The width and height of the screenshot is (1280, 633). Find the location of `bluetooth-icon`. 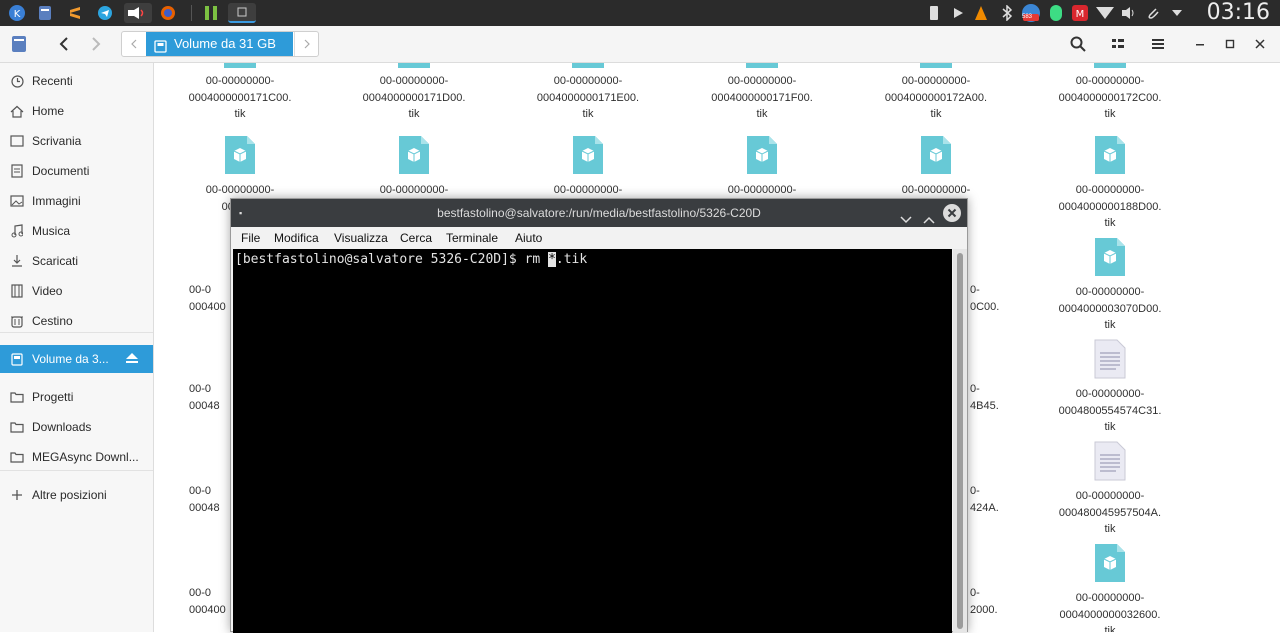

bluetooth-icon is located at coordinates (1007, 13).